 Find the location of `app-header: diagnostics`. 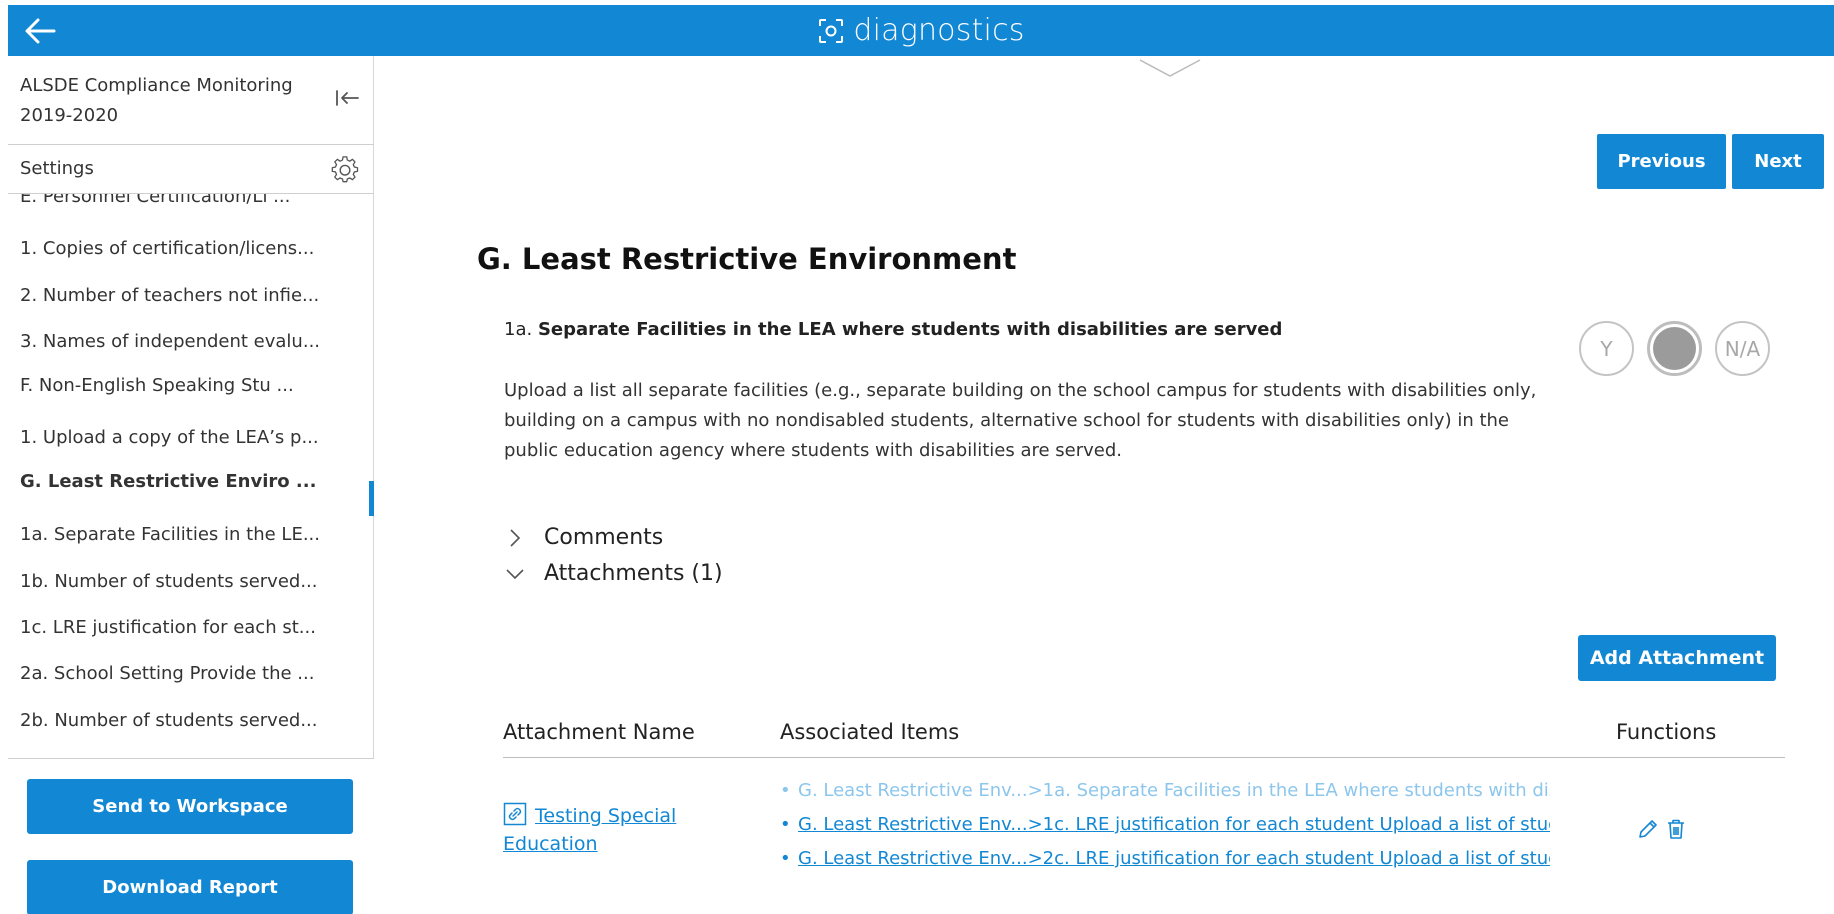

app-header: diagnostics is located at coordinates (921, 30).